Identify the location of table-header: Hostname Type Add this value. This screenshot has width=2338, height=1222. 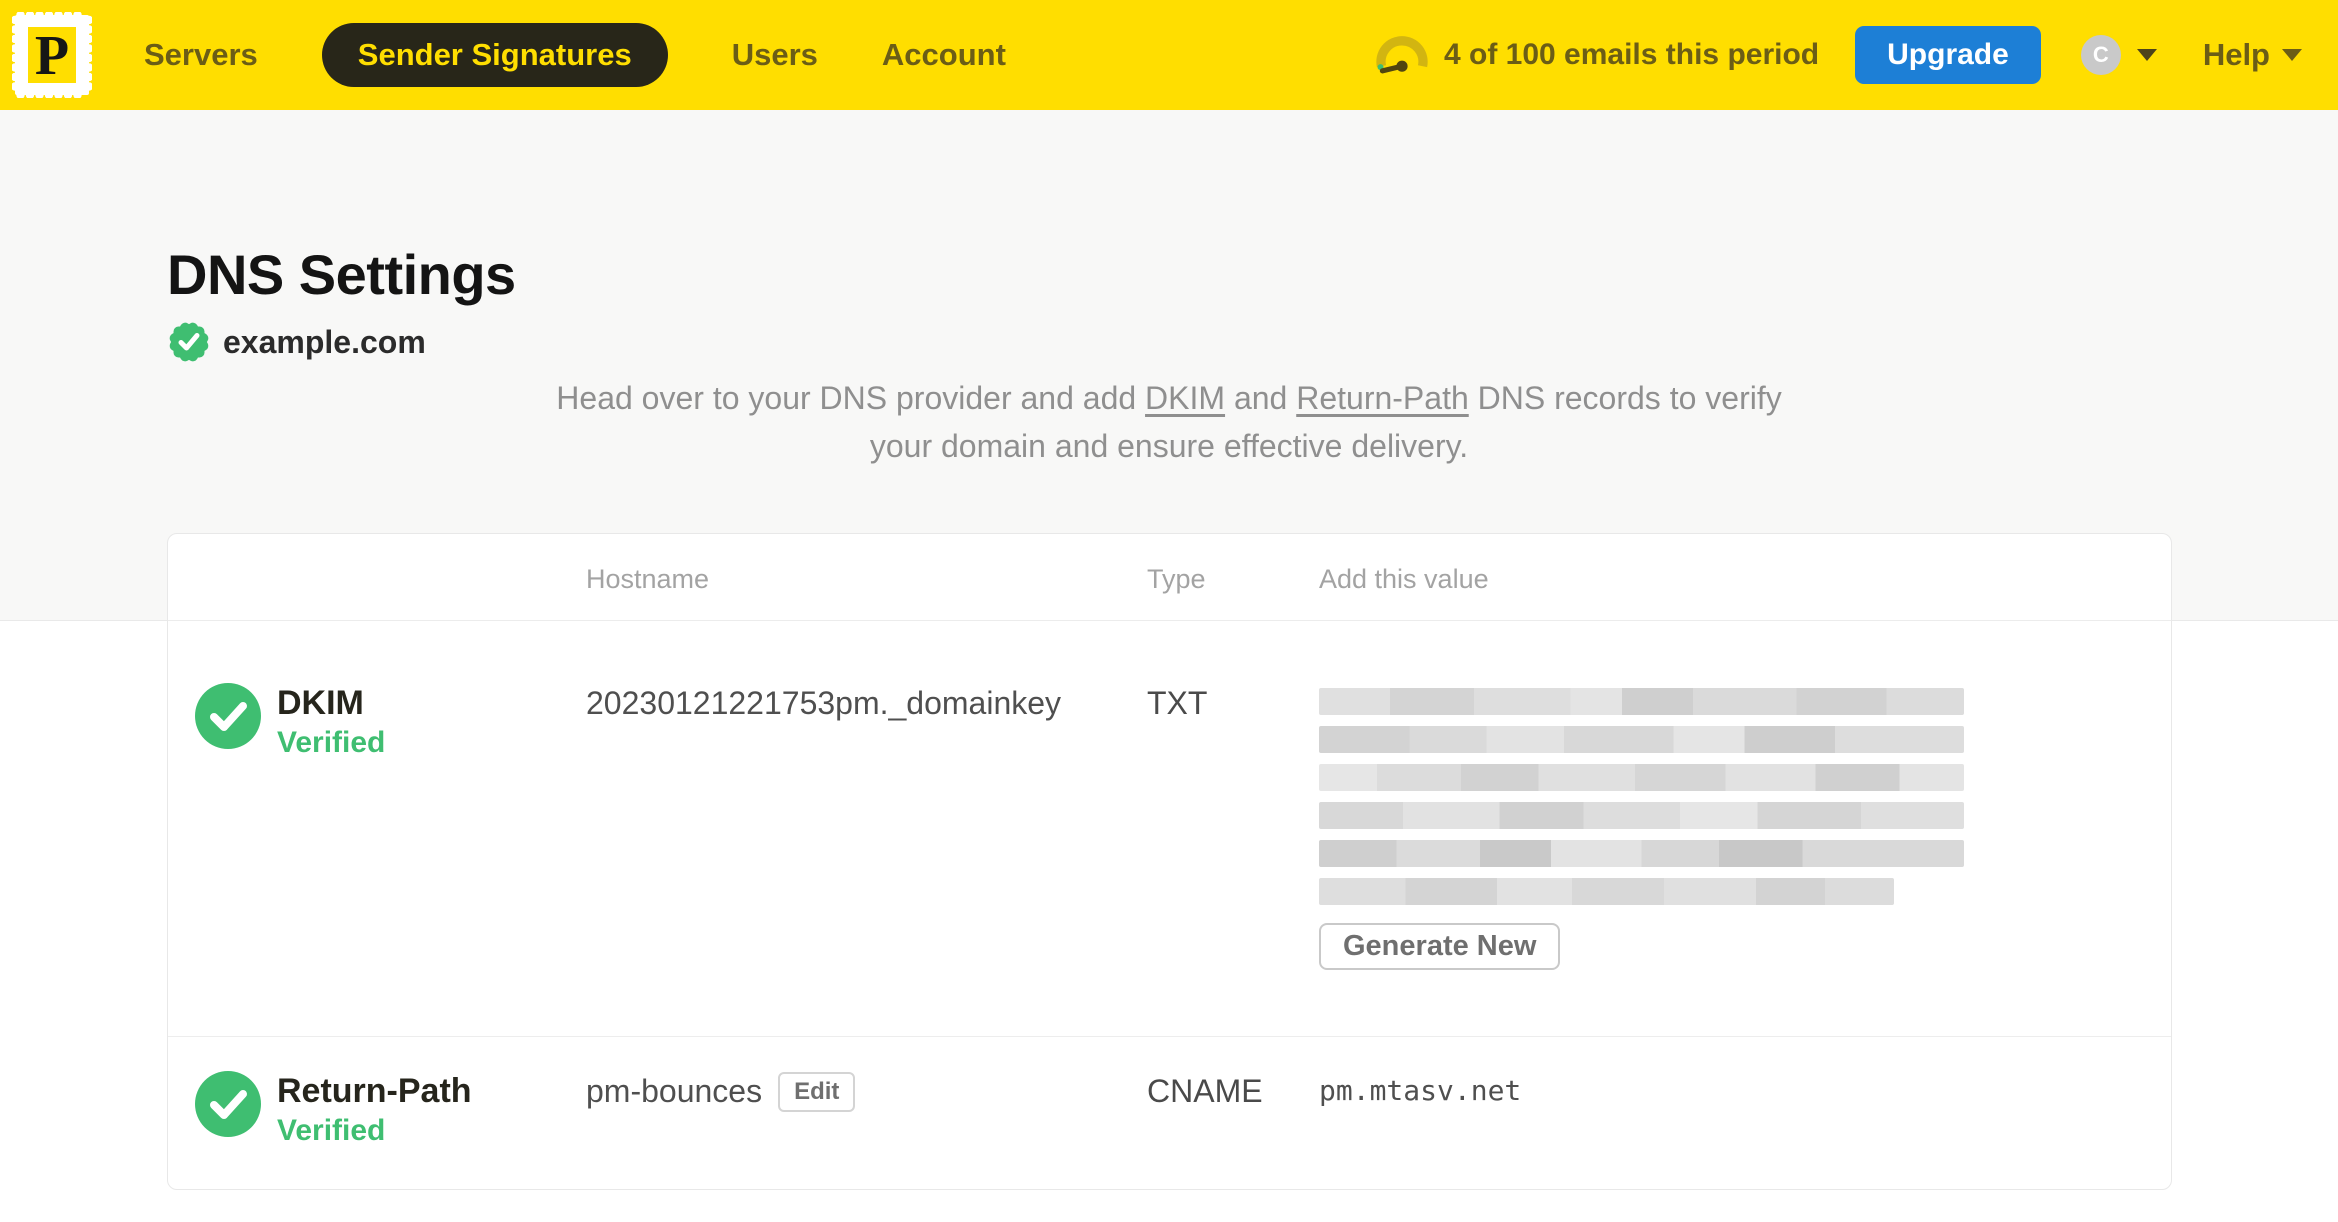
(1169, 577).